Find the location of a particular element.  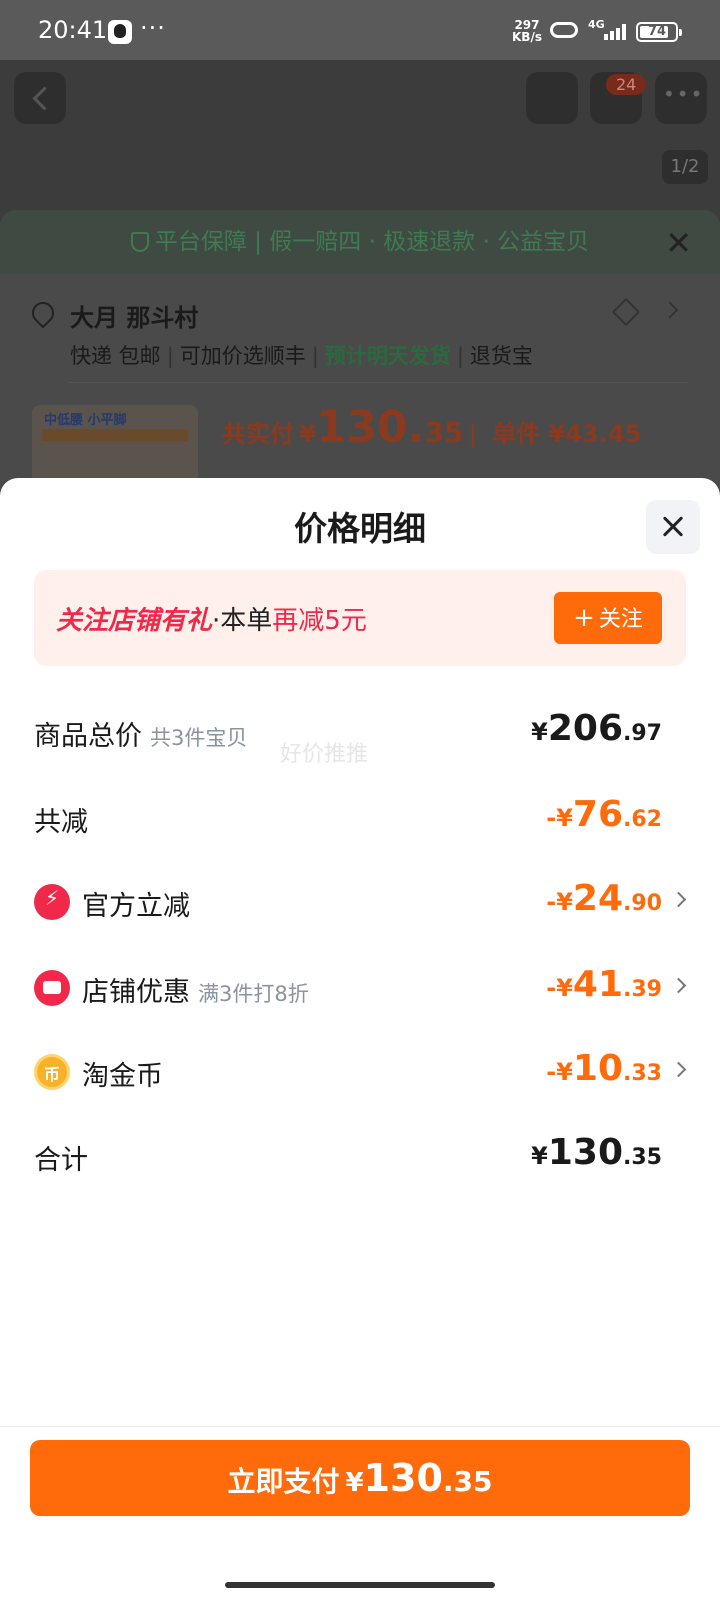

pay-currency: ¥ is located at coordinates (307, 434).